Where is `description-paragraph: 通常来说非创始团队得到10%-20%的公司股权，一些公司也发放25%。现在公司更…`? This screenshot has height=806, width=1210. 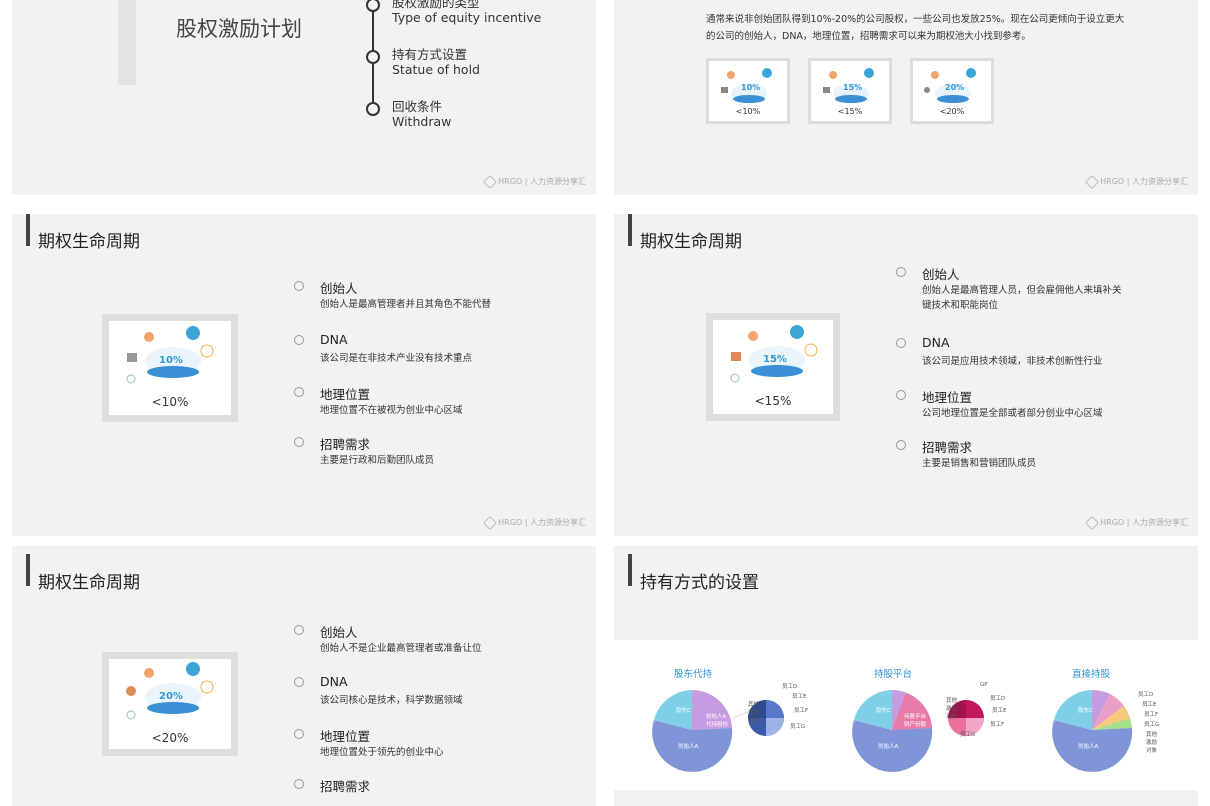 description-paragraph: 通常来说非创始团队得到10%-20%的公司股权，一些公司也发放25%。现在公司更… is located at coordinates (915, 28).